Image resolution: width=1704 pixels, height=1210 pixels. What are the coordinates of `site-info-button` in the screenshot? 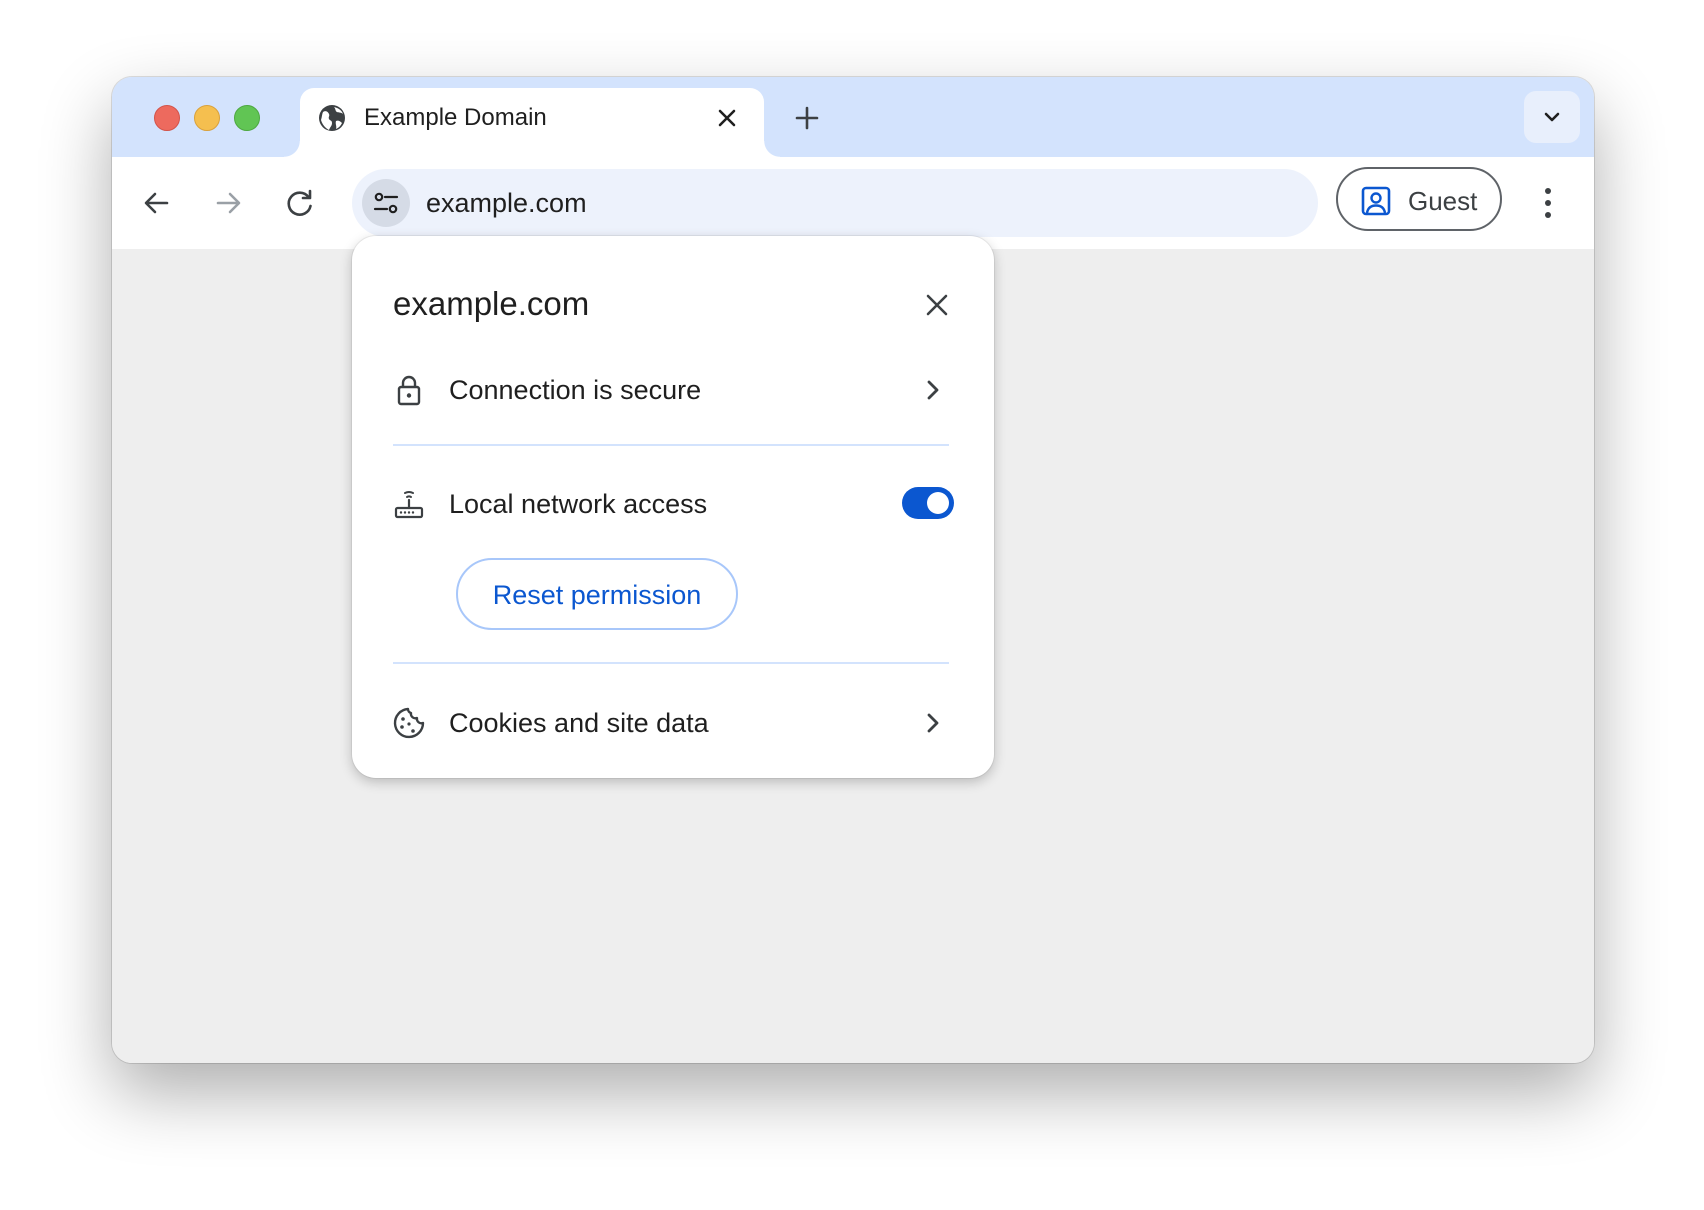 It's located at (386, 203).